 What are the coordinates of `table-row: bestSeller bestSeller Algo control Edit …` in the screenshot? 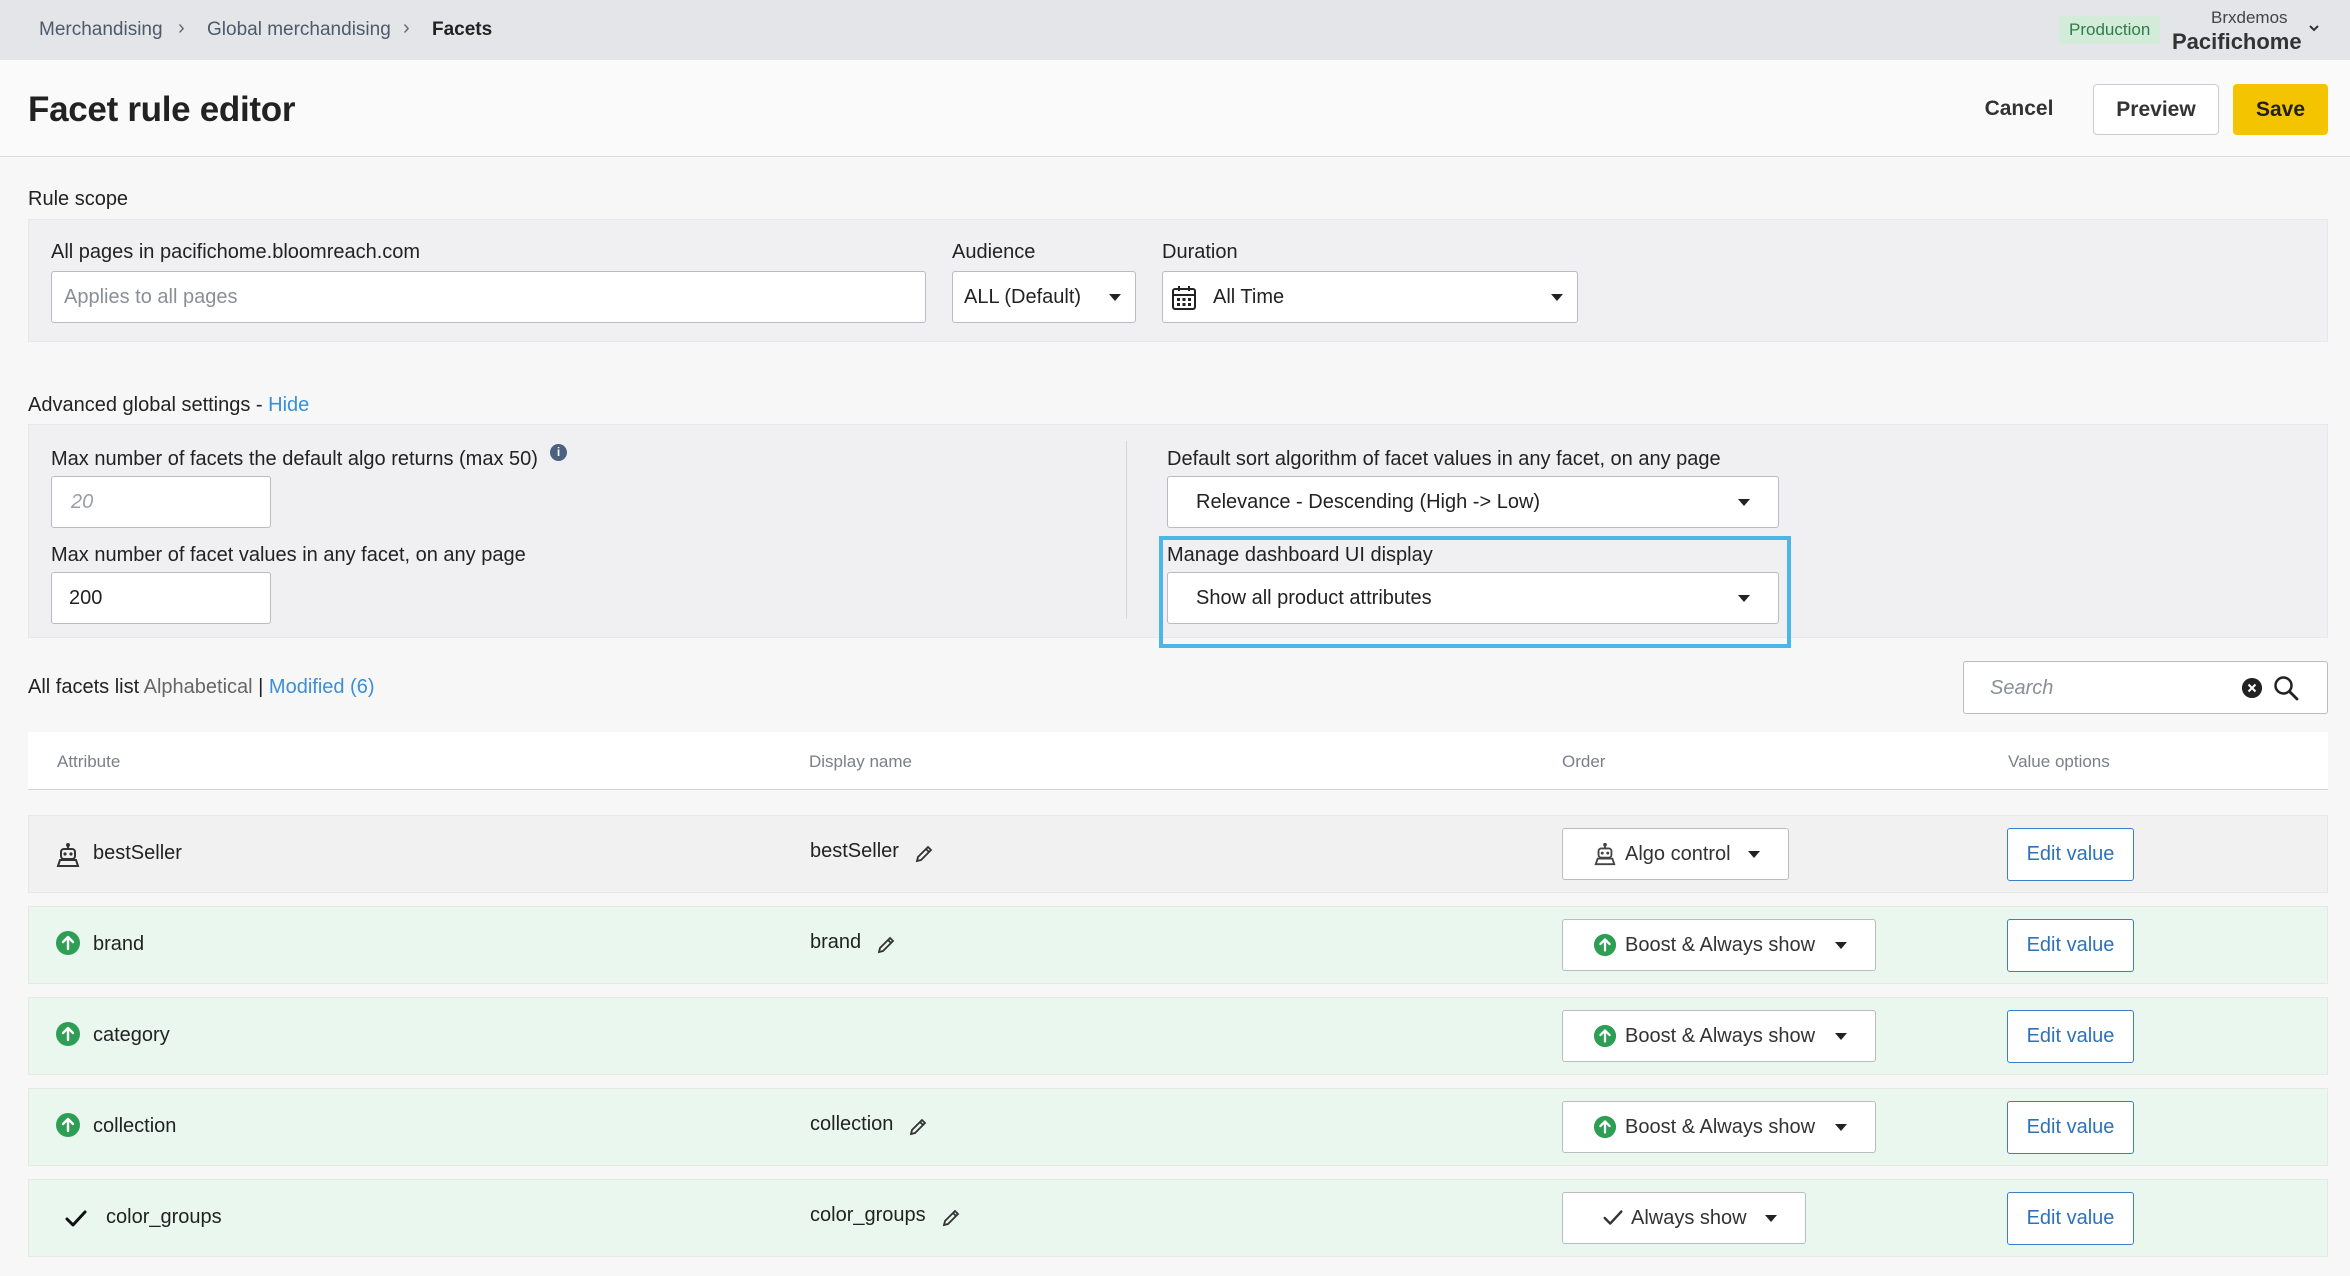 It's located at (1178, 854).